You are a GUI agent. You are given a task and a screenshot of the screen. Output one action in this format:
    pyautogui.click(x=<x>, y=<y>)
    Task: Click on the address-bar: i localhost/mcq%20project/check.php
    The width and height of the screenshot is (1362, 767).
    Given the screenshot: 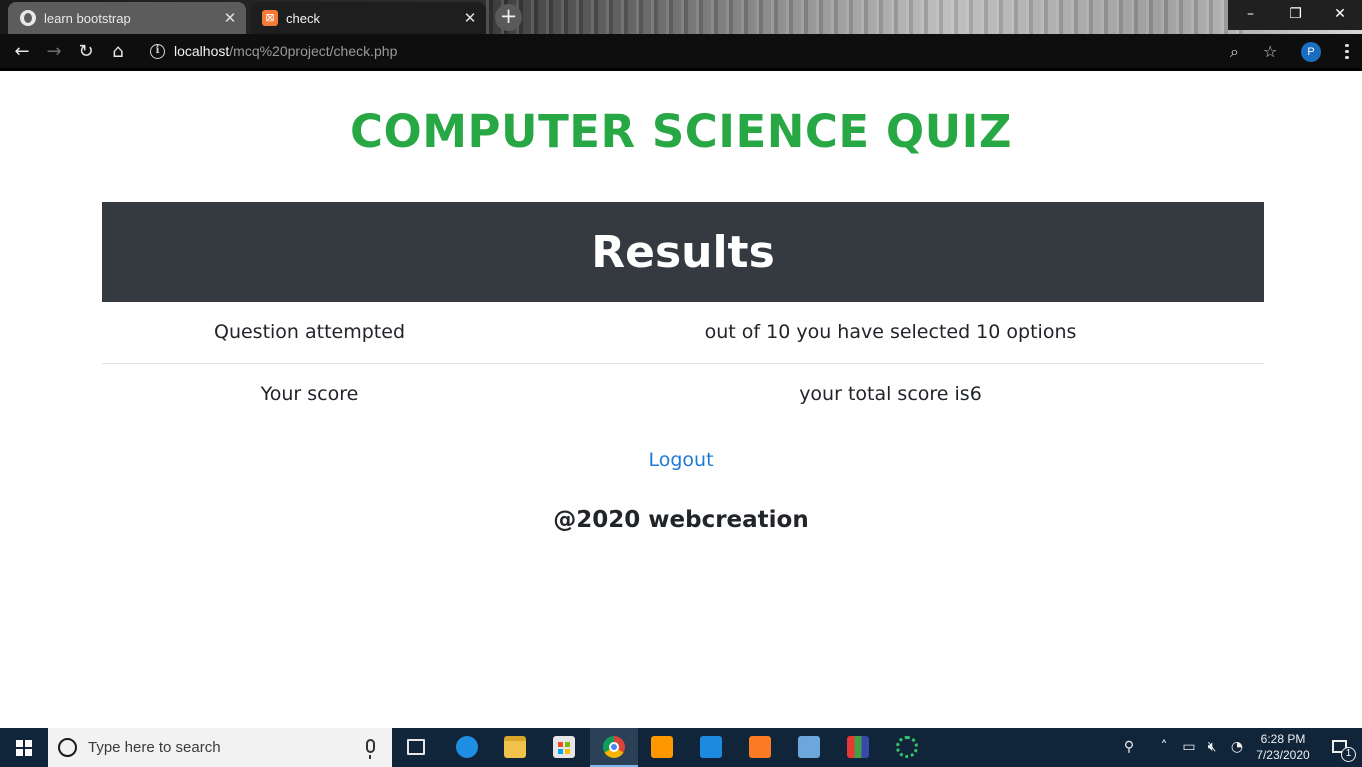 What is the action you would take?
    pyautogui.click(x=715, y=52)
    